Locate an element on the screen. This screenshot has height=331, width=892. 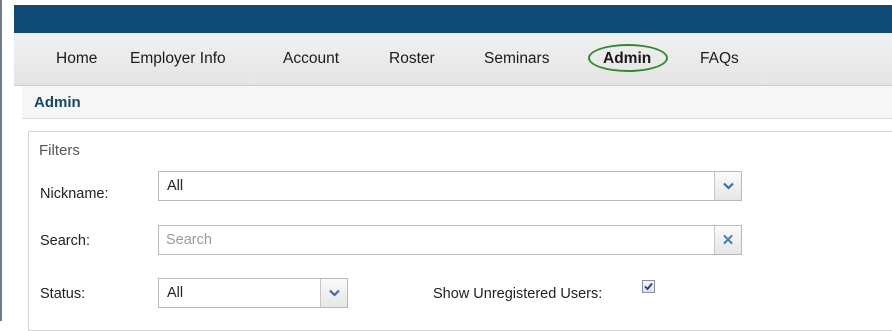
nav-faqs: FAQs is located at coordinates (719, 59).